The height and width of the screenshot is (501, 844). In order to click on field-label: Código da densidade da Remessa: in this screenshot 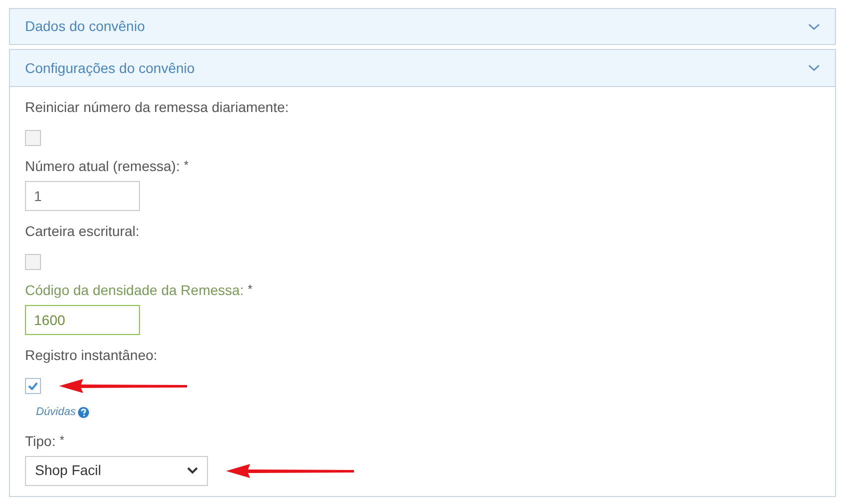, I will do `click(134, 290)`.